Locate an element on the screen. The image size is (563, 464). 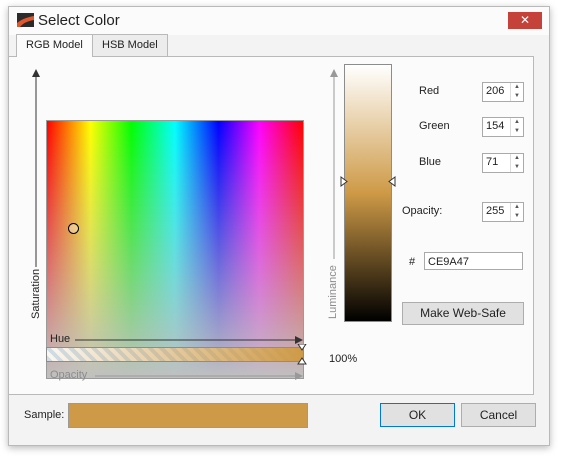
opacity-field-label: Opacity: is located at coordinates (422, 211).